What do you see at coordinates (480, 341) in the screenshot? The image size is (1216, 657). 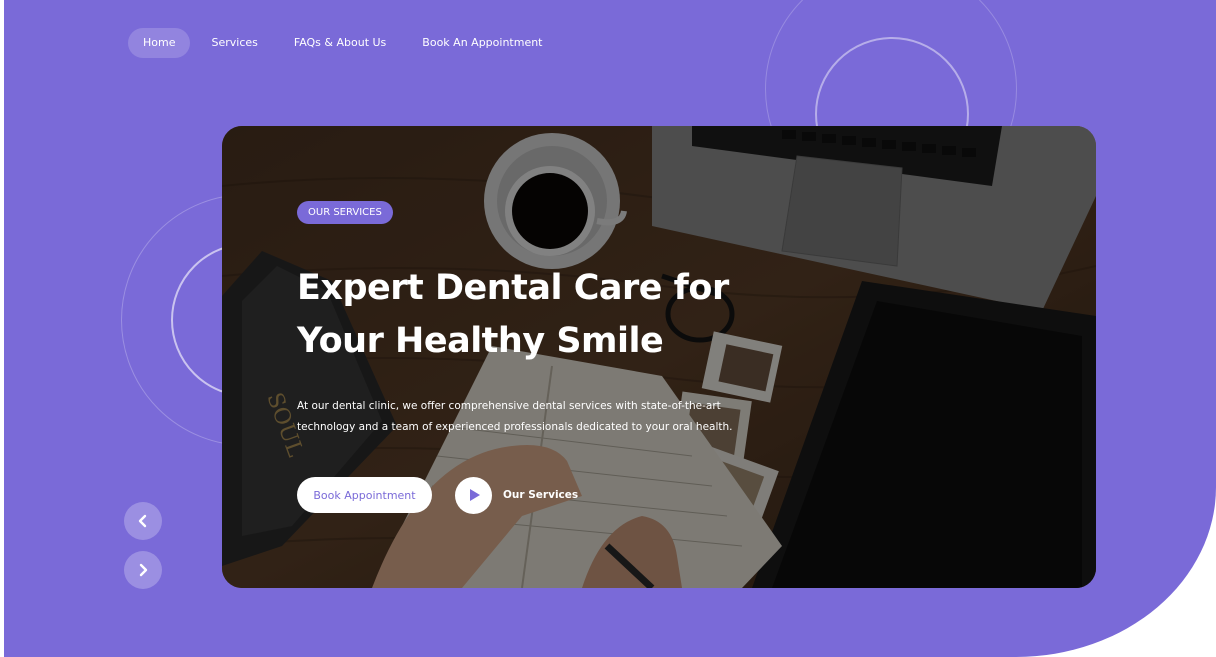 I see `hero-title-line-2: Your Healthy Smile` at bounding box center [480, 341].